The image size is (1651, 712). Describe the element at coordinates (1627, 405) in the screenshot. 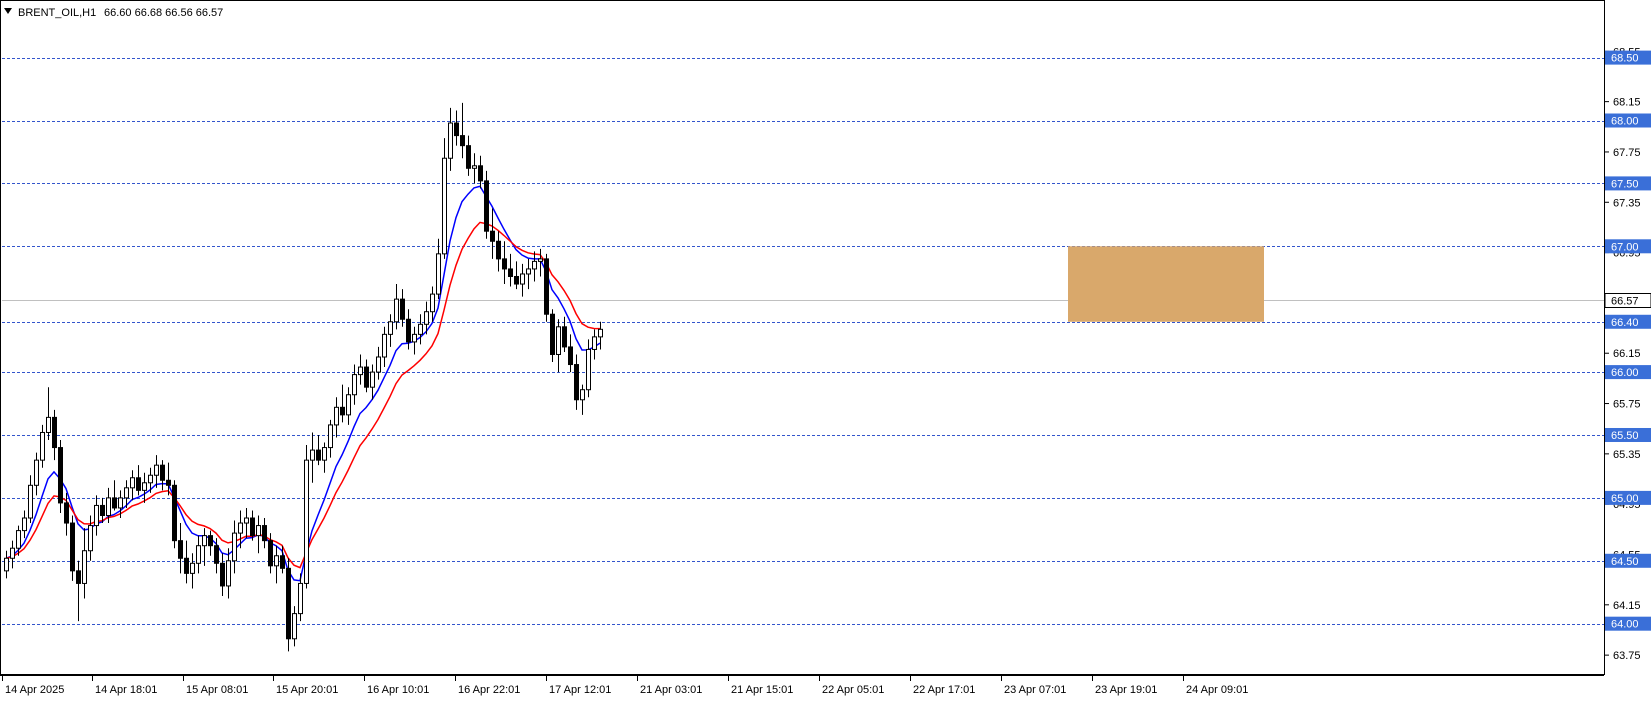

I see `price-tick-label: 65.75` at that location.